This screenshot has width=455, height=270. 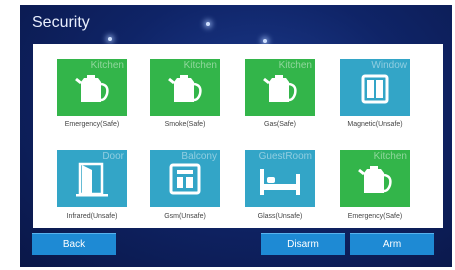 What do you see at coordinates (280, 216) in the screenshot?
I see `sensor-caption: Glass(Unsafe)` at bounding box center [280, 216].